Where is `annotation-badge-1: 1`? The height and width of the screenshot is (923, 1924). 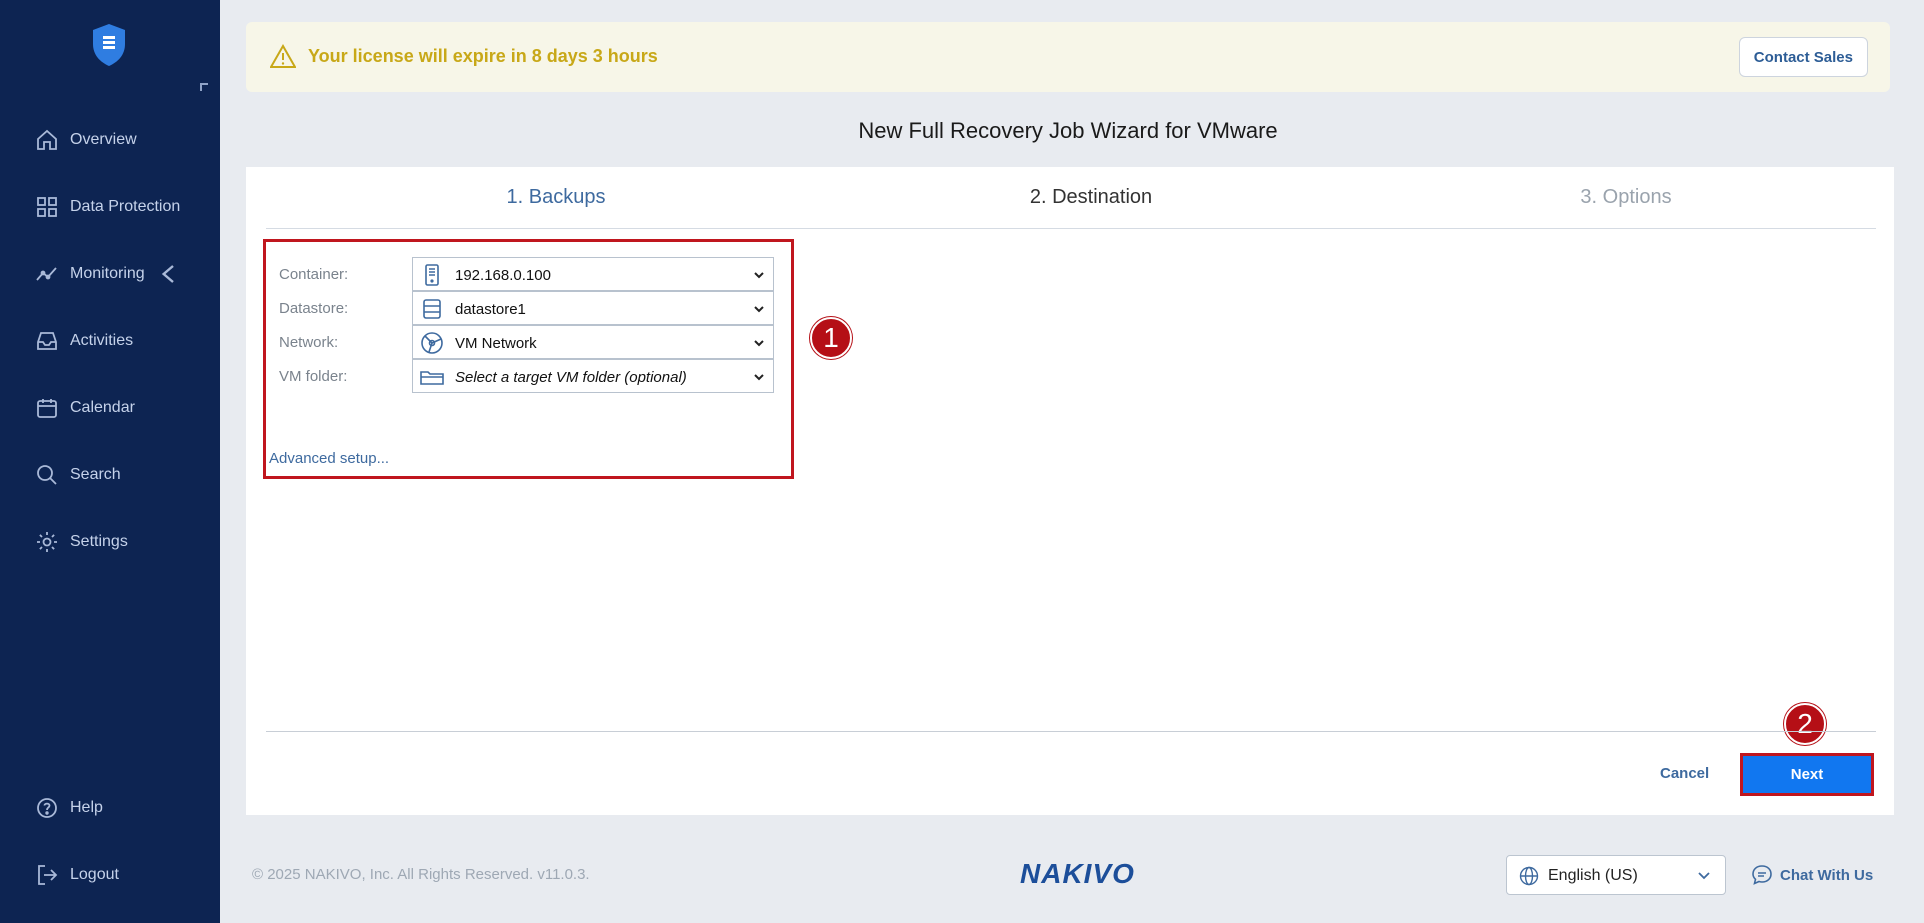 annotation-badge-1: 1 is located at coordinates (831, 338).